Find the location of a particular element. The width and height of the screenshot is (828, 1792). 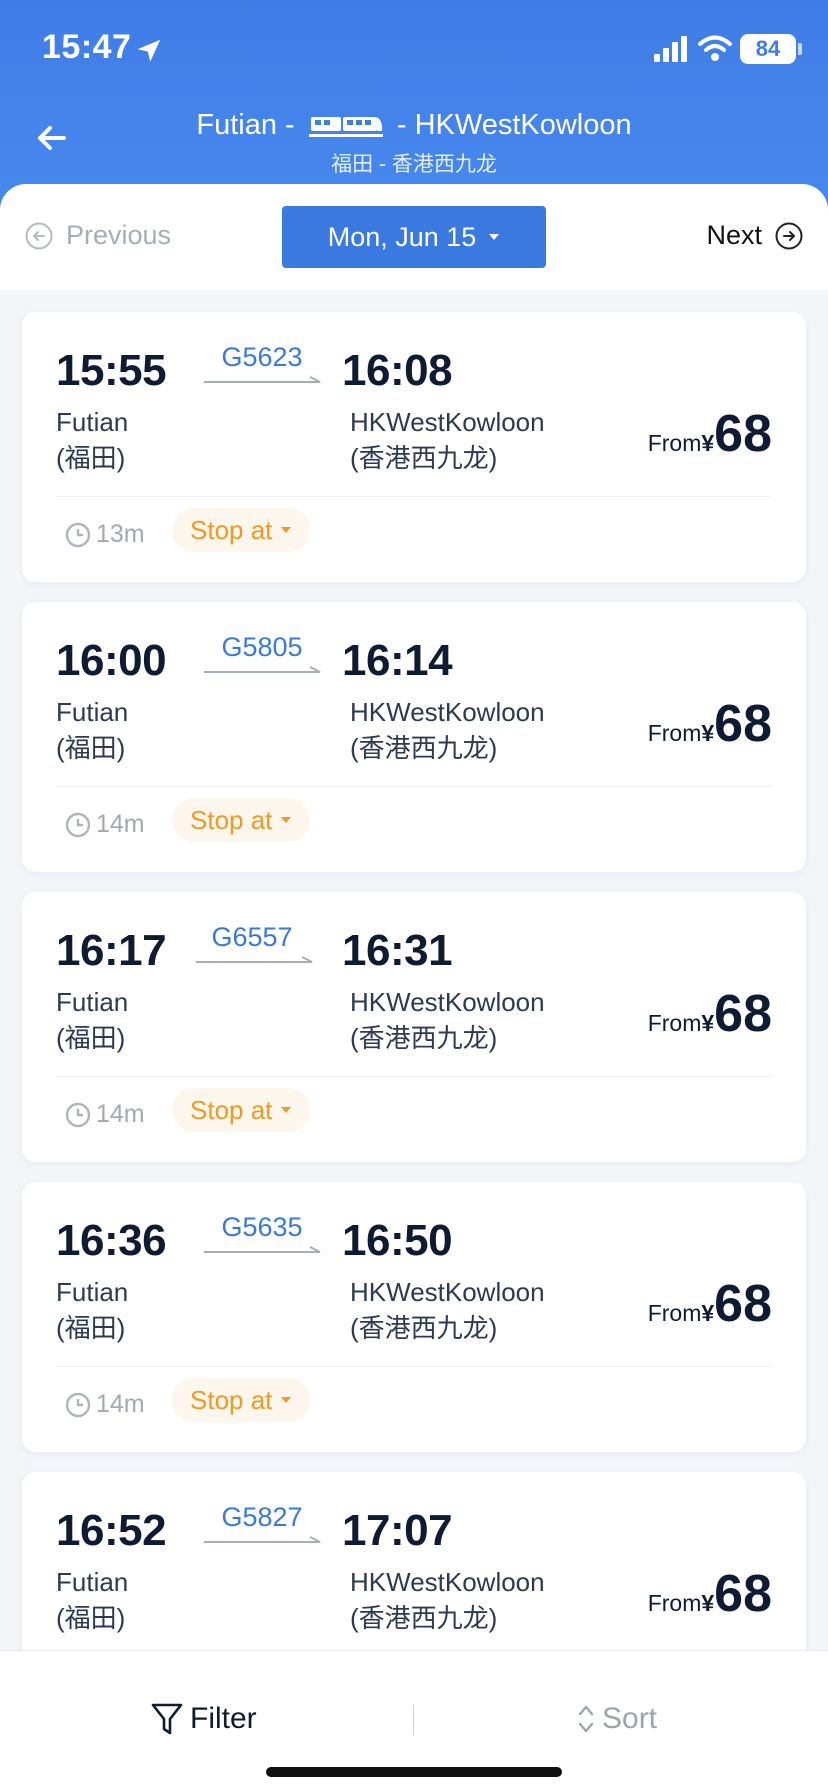

battery-cap is located at coordinates (800, 49).